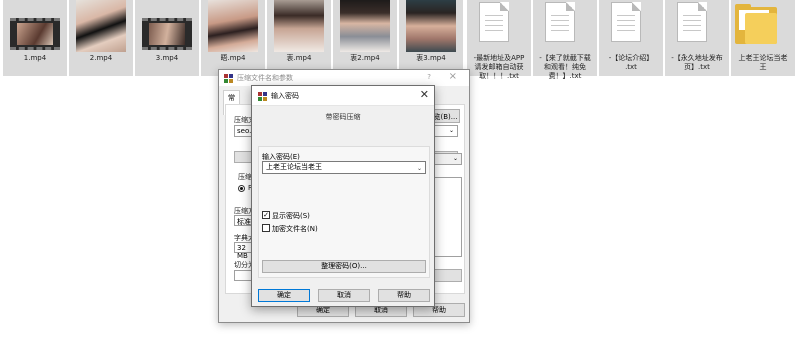 The height and width of the screenshot is (355, 800). I want to click on file-name: -【永久地址发布 页】.txt, so click(697, 62).